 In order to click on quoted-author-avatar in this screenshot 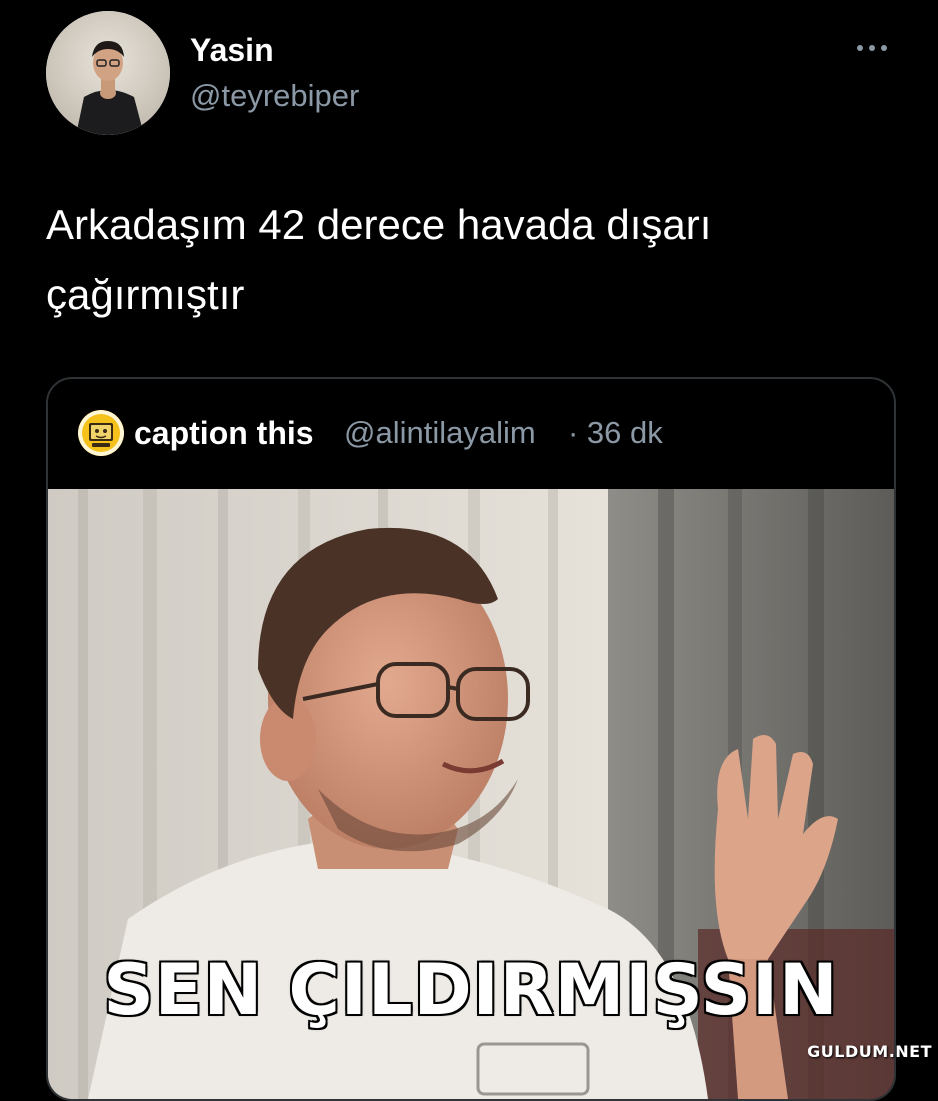, I will do `click(101, 433)`.